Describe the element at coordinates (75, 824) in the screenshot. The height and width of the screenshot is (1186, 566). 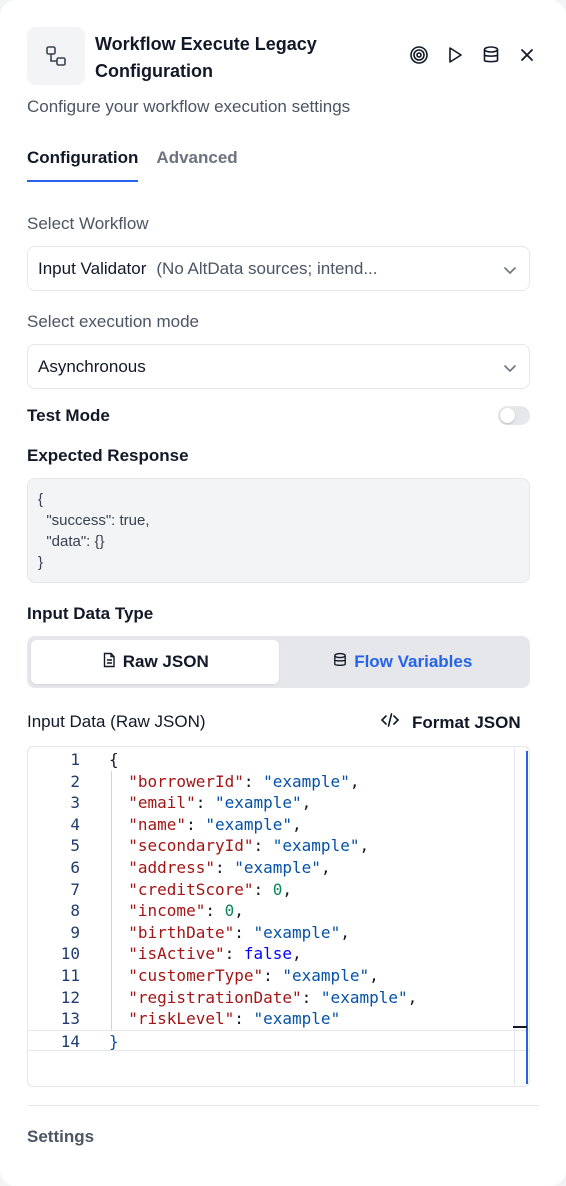
I see `line-number: 4` at that location.